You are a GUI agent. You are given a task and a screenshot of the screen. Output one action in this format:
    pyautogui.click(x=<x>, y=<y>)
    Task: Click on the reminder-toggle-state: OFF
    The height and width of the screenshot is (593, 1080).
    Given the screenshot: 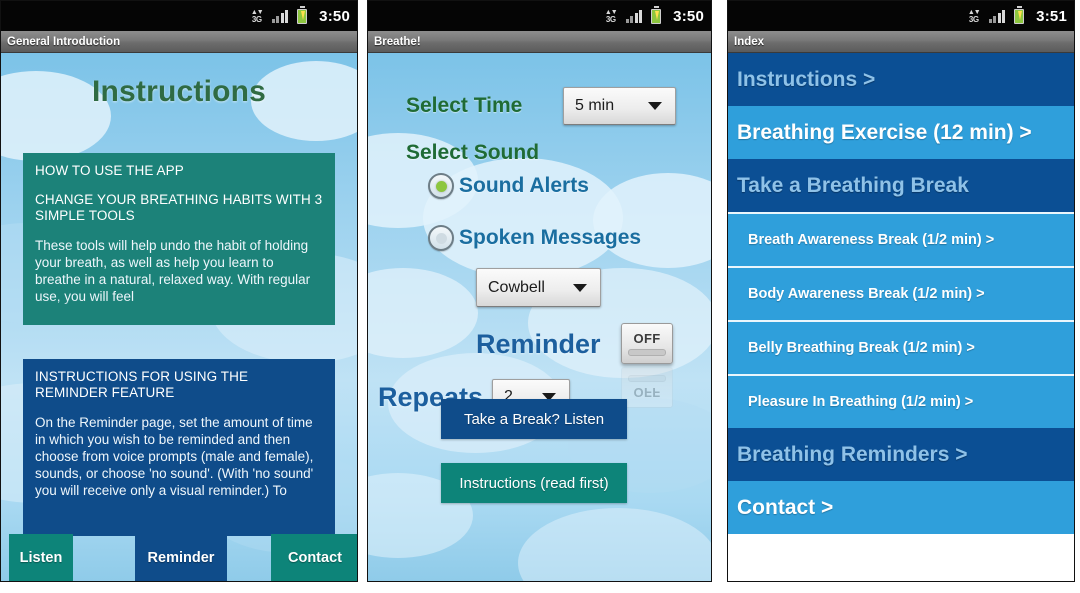 What is the action you would take?
    pyautogui.click(x=647, y=338)
    